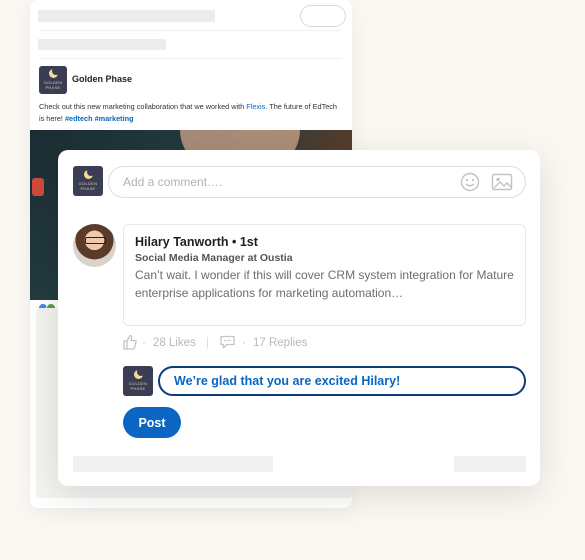 This screenshot has height=560, width=585. Describe the element at coordinates (255, 106) in the screenshot. I see `flexis-link: Flexis` at that location.